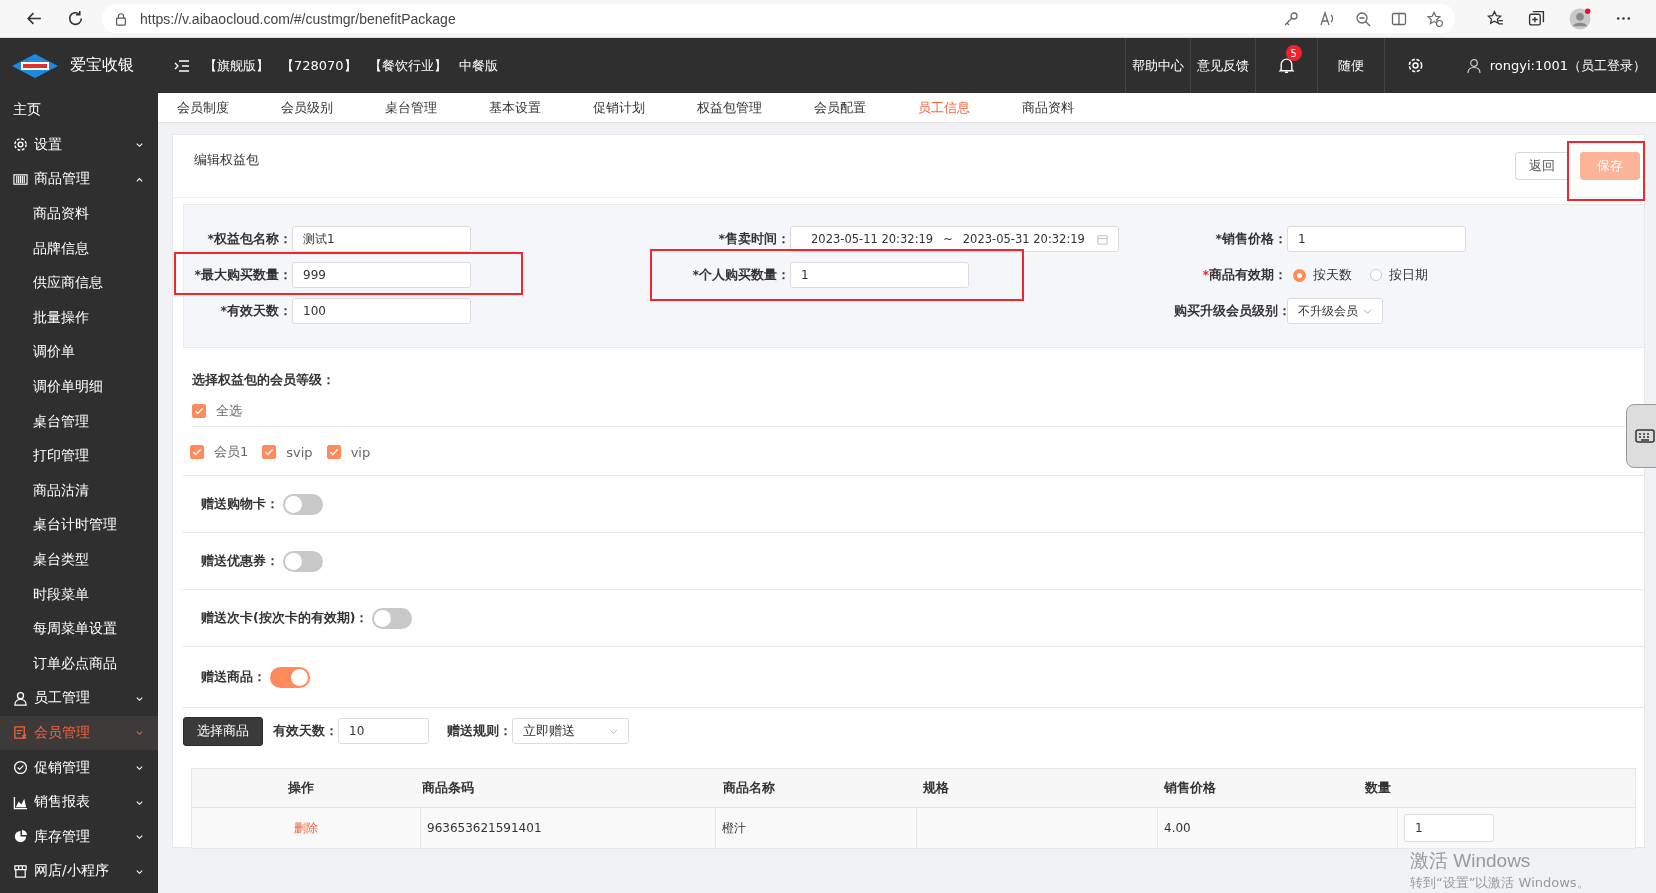 This screenshot has width=1656, height=893. Describe the element at coordinates (383, 731) in the screenshot. I see `input-field: 10` at that location.